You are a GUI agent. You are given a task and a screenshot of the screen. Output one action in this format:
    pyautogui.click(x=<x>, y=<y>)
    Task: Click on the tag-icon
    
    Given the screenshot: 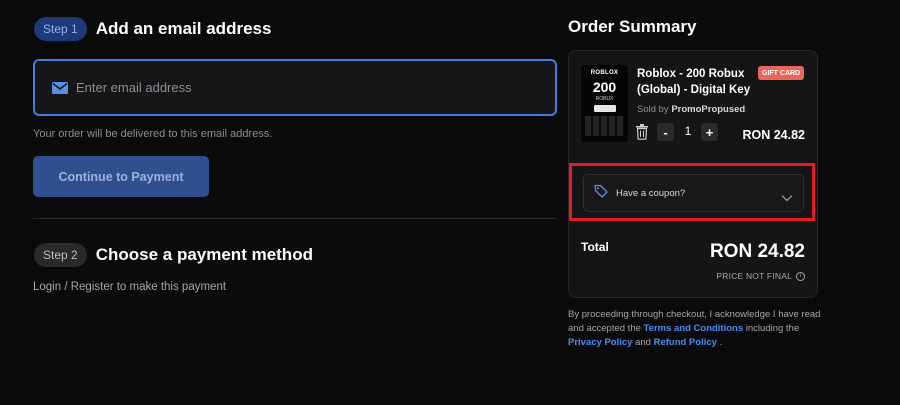 What is the action you would take?
    pyautogui.click(x=601, y=193)
    